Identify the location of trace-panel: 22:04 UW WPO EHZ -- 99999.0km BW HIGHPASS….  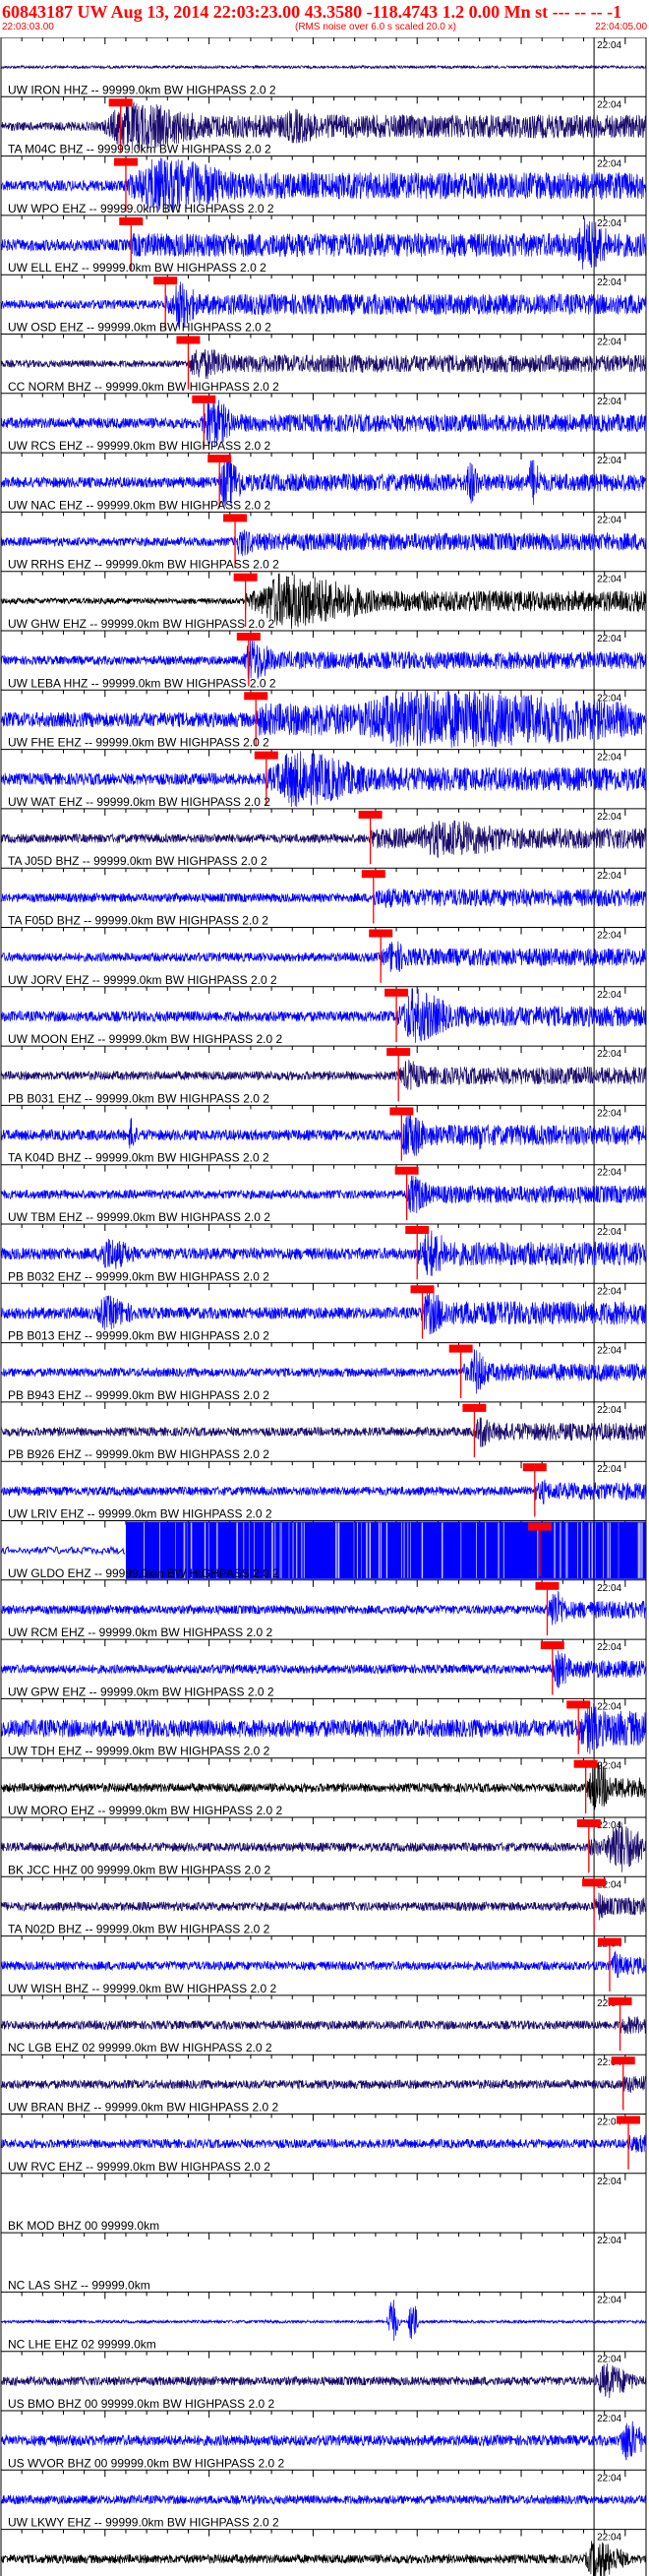
(323, 185).